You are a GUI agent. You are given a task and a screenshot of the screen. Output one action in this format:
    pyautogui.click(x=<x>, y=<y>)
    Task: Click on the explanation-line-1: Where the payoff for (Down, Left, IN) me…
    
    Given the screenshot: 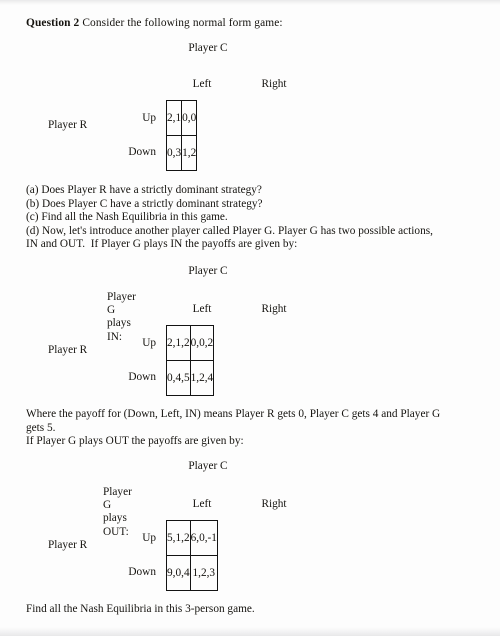 What is the action you would take?
    pyautogui.click(x=233, y=414)
    